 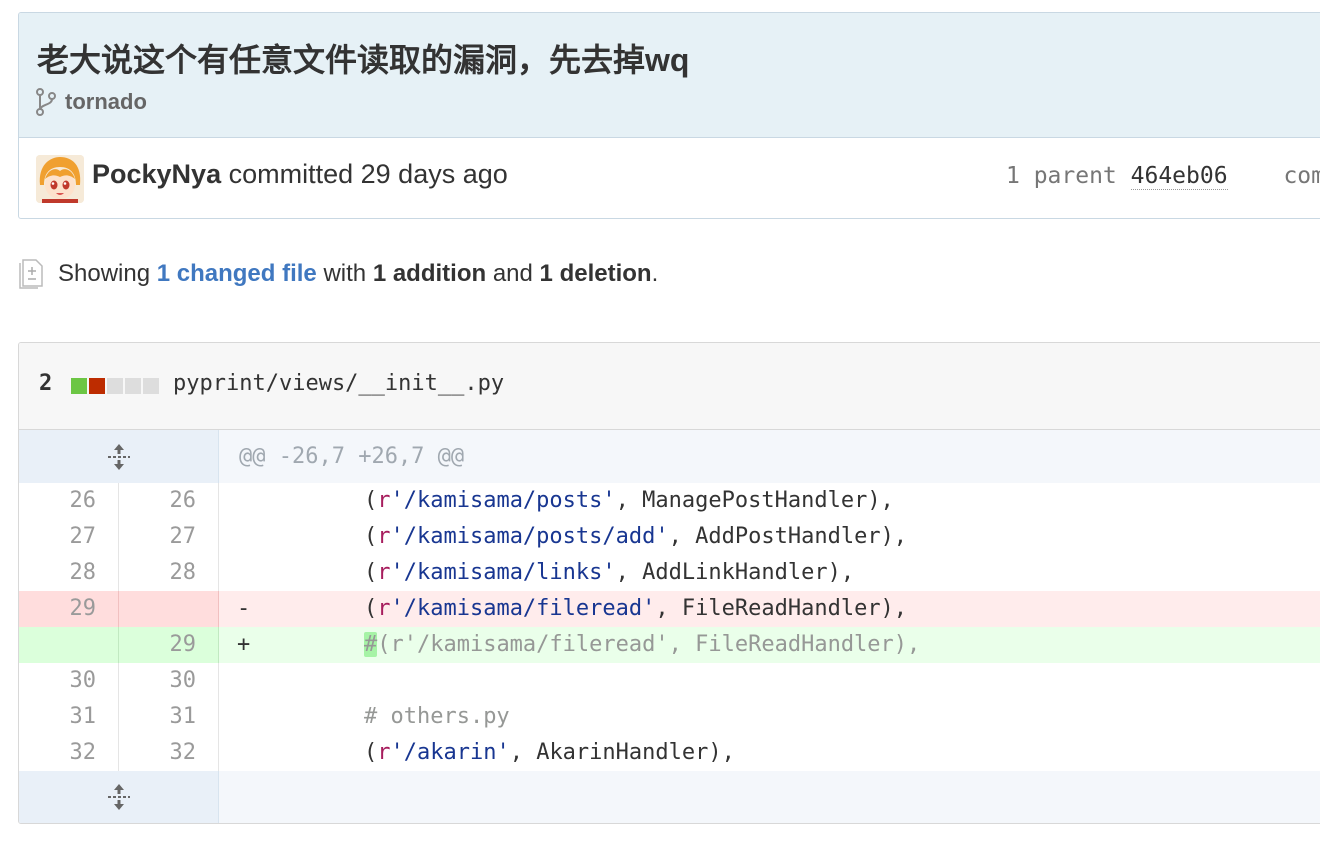 I want to click on additions-count: 1 addition, so click(x=429, y=273).